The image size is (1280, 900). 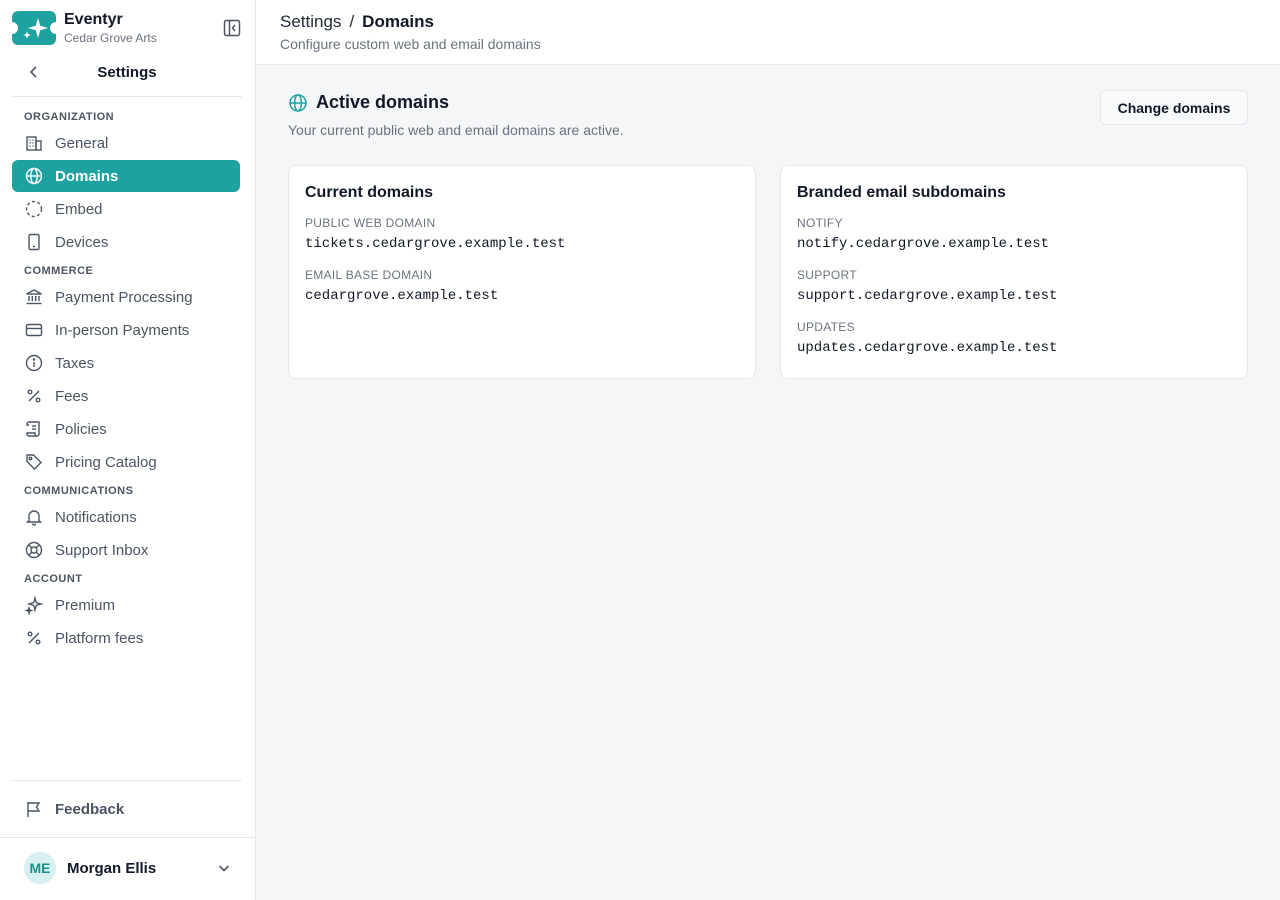 I want to click on nav-item-label: Notifications, so click(x=96, y=517).